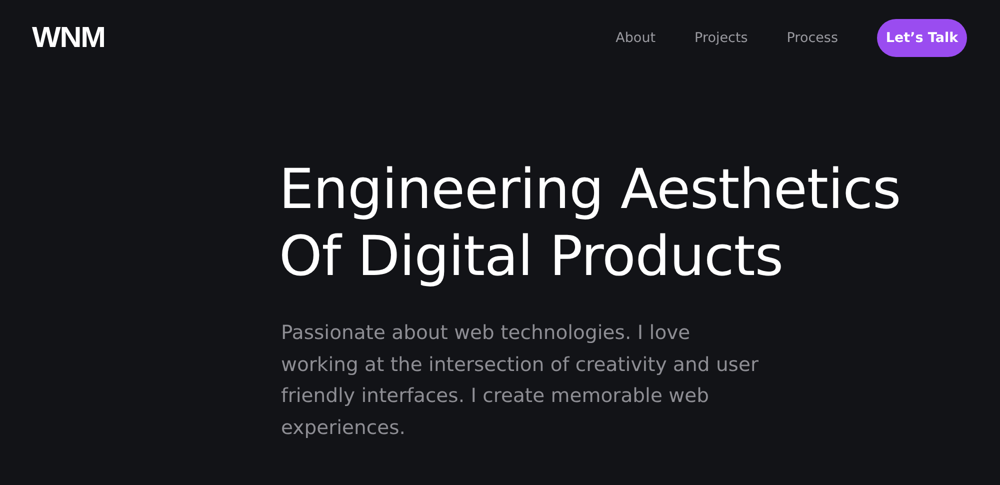 Image resolution: width=1000 pixels, height=485 pixels. I want to click on hero-heading-line: Engineering Aesthetics, so click(590, 189).